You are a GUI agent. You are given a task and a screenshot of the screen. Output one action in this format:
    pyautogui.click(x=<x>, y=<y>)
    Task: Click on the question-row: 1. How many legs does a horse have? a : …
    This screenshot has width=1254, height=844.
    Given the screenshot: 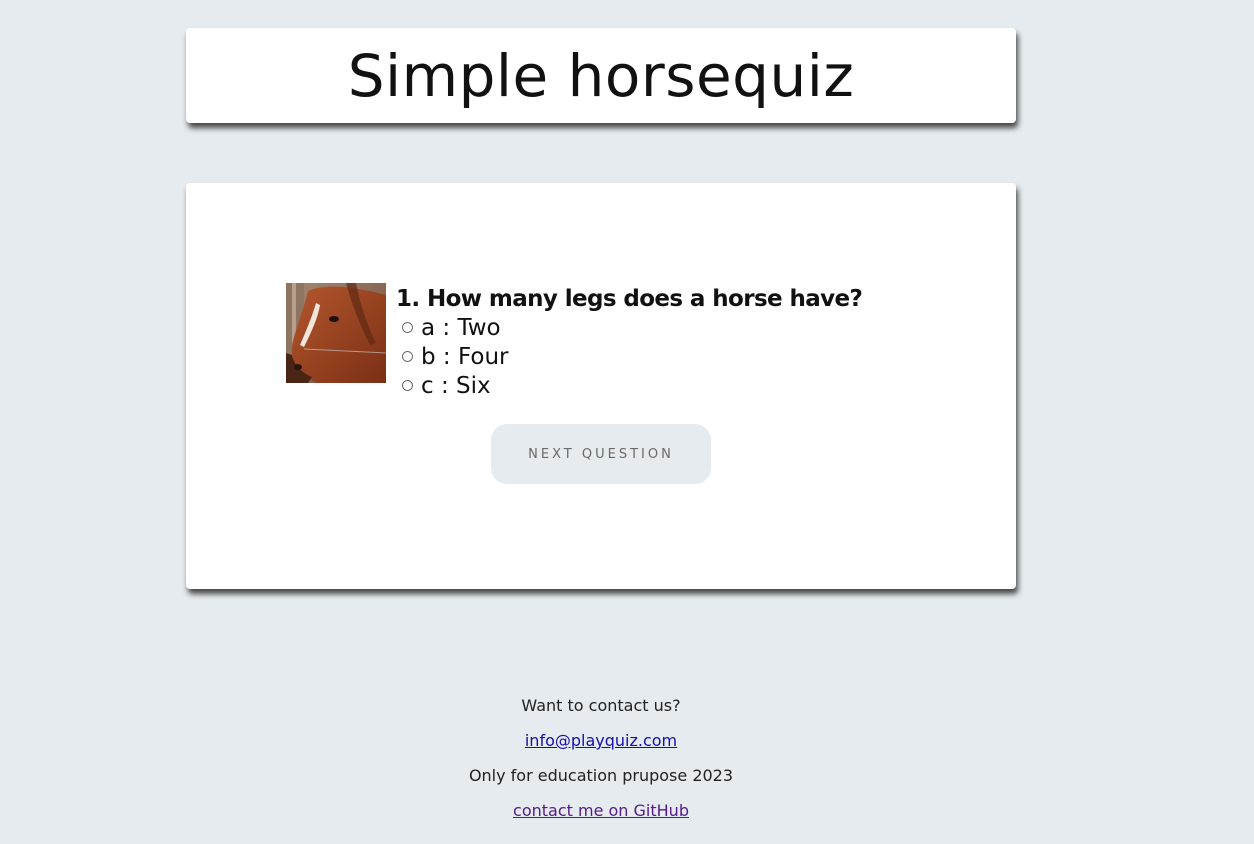 What is the action you would take?
    pyautogui.click(x=574, y=341)
    